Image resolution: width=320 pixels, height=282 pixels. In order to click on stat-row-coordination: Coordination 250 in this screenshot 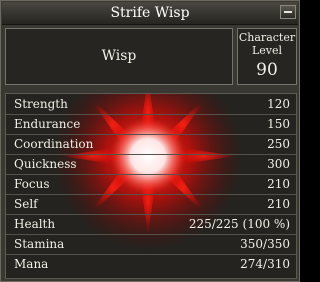, I will do `click(151, 144)`.